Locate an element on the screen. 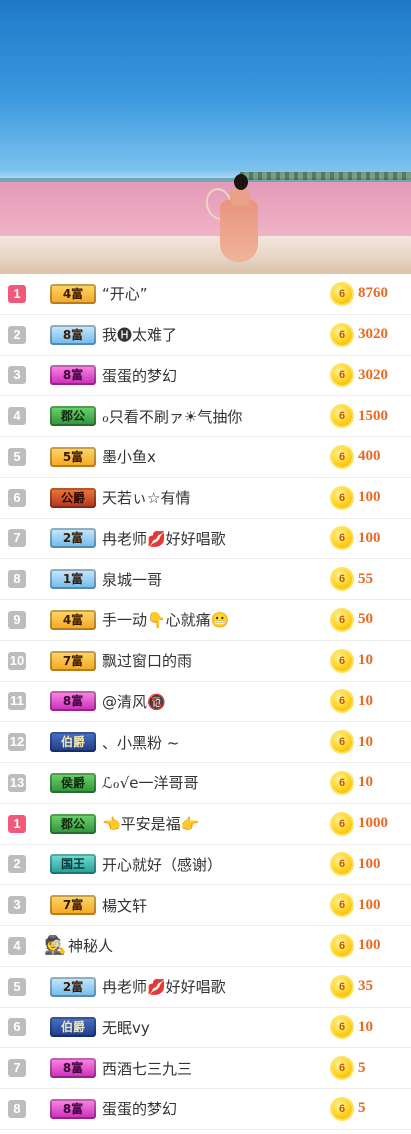 Image resolution: width=411 pixels, height=1134 pixels. pink-lake is located at coordinates (205, 212).